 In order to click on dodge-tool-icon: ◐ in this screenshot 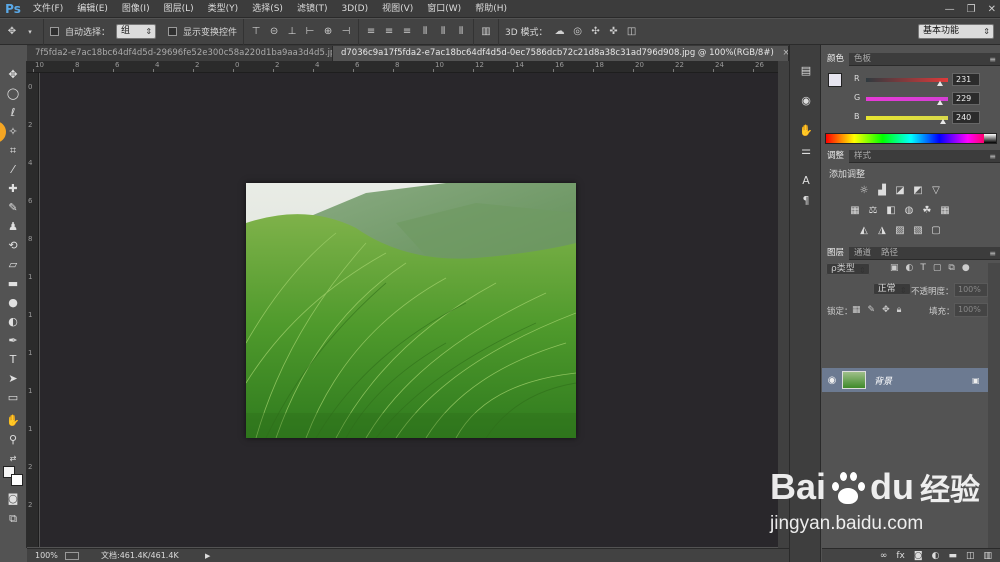, I will do `click(13, 322)`.